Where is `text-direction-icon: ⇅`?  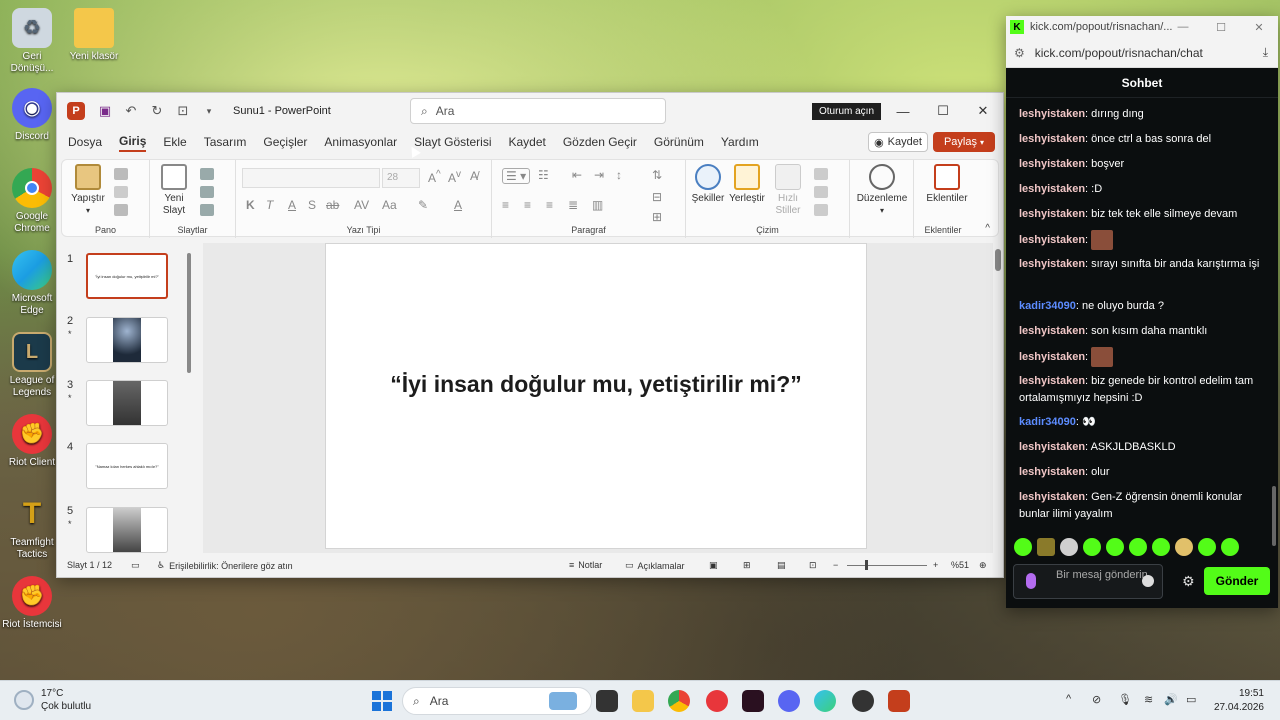
text-direction-icon: ⇅ is located at coordinates (657, 175).